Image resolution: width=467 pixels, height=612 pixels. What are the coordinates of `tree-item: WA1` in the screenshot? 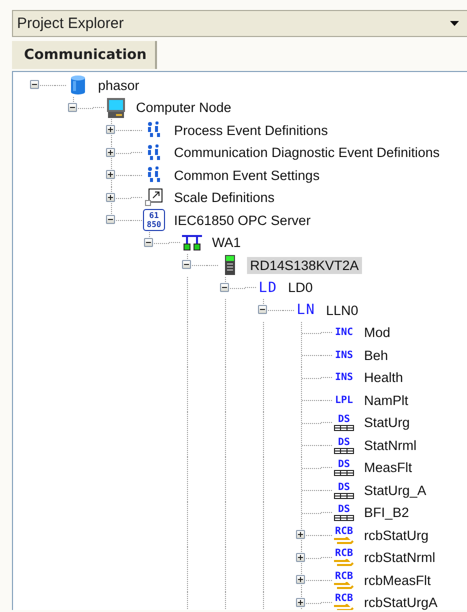 It's located at (226, 243).